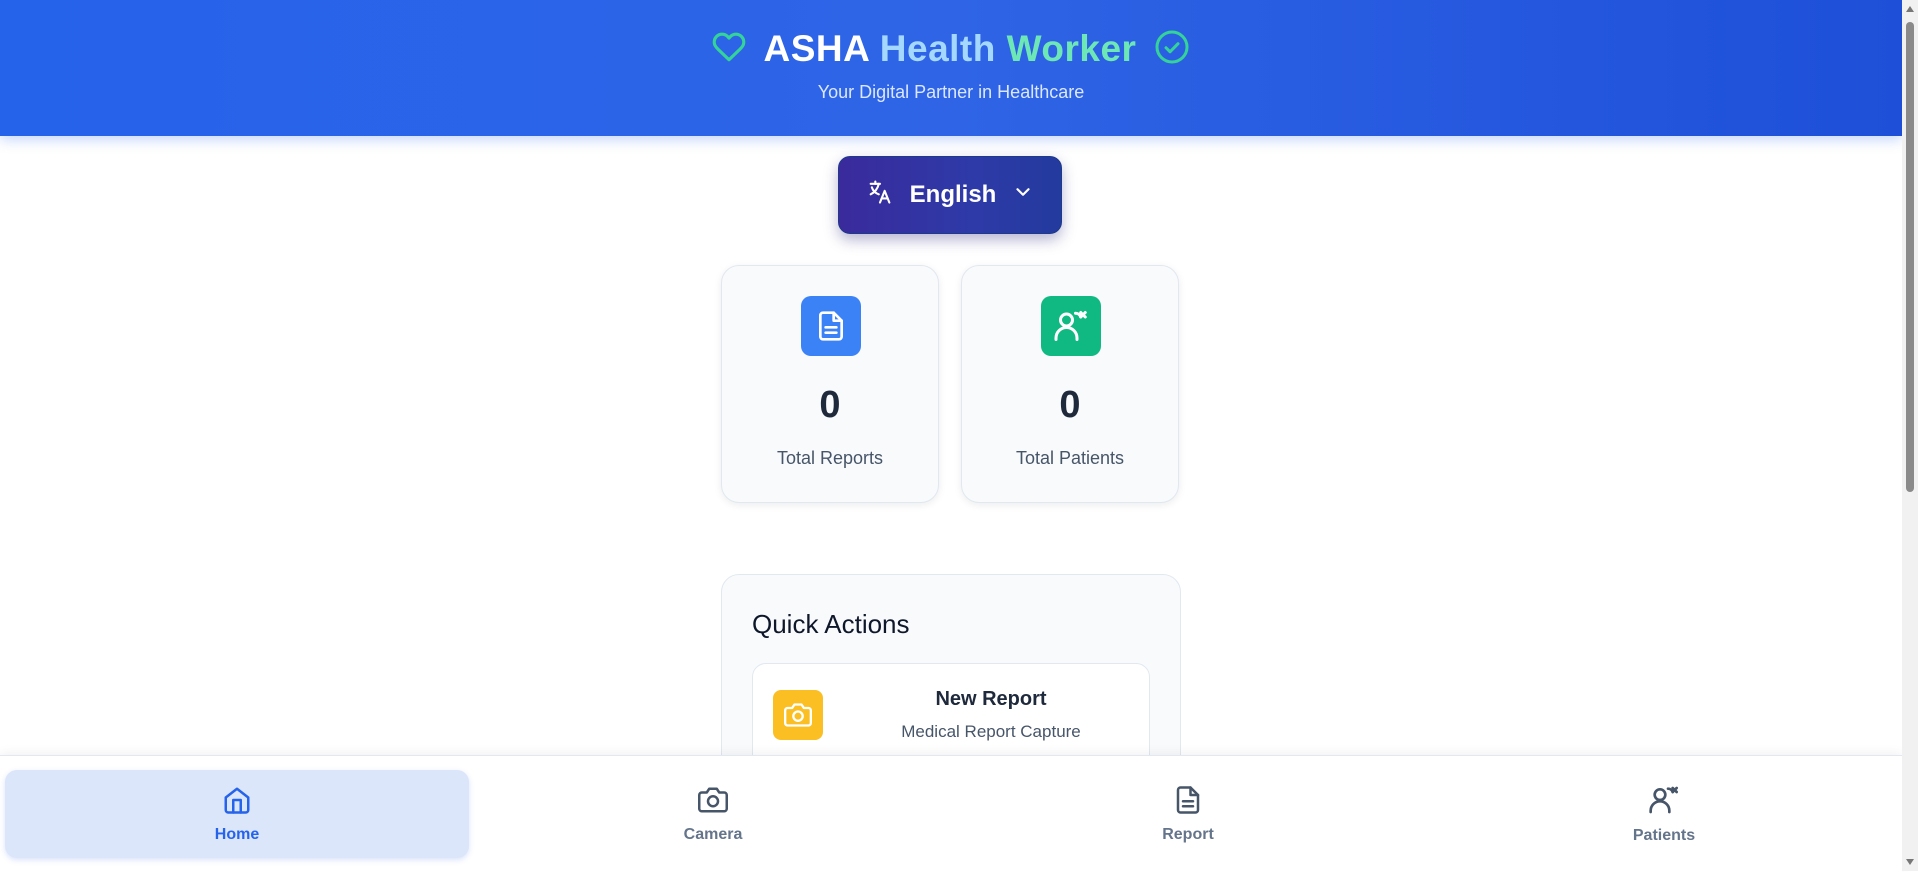  Describe the element at coordinates (1023, 195) in the screenshot. I see `chevron-down-icon` at that location.